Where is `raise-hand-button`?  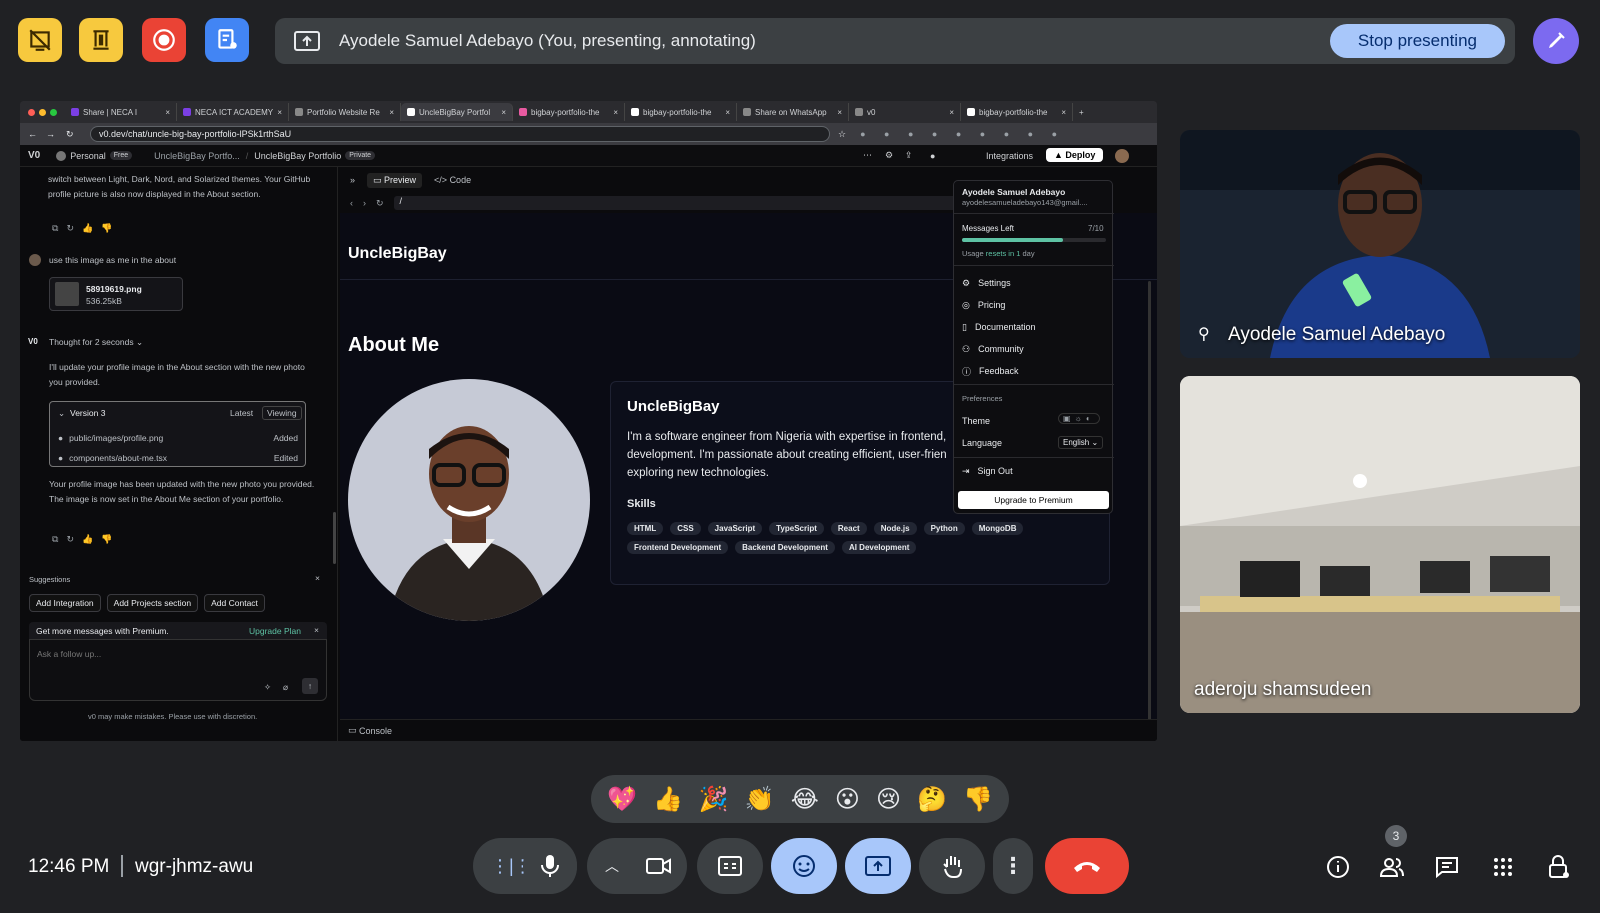 raise-hand-button is located at coordinates (952, 866).